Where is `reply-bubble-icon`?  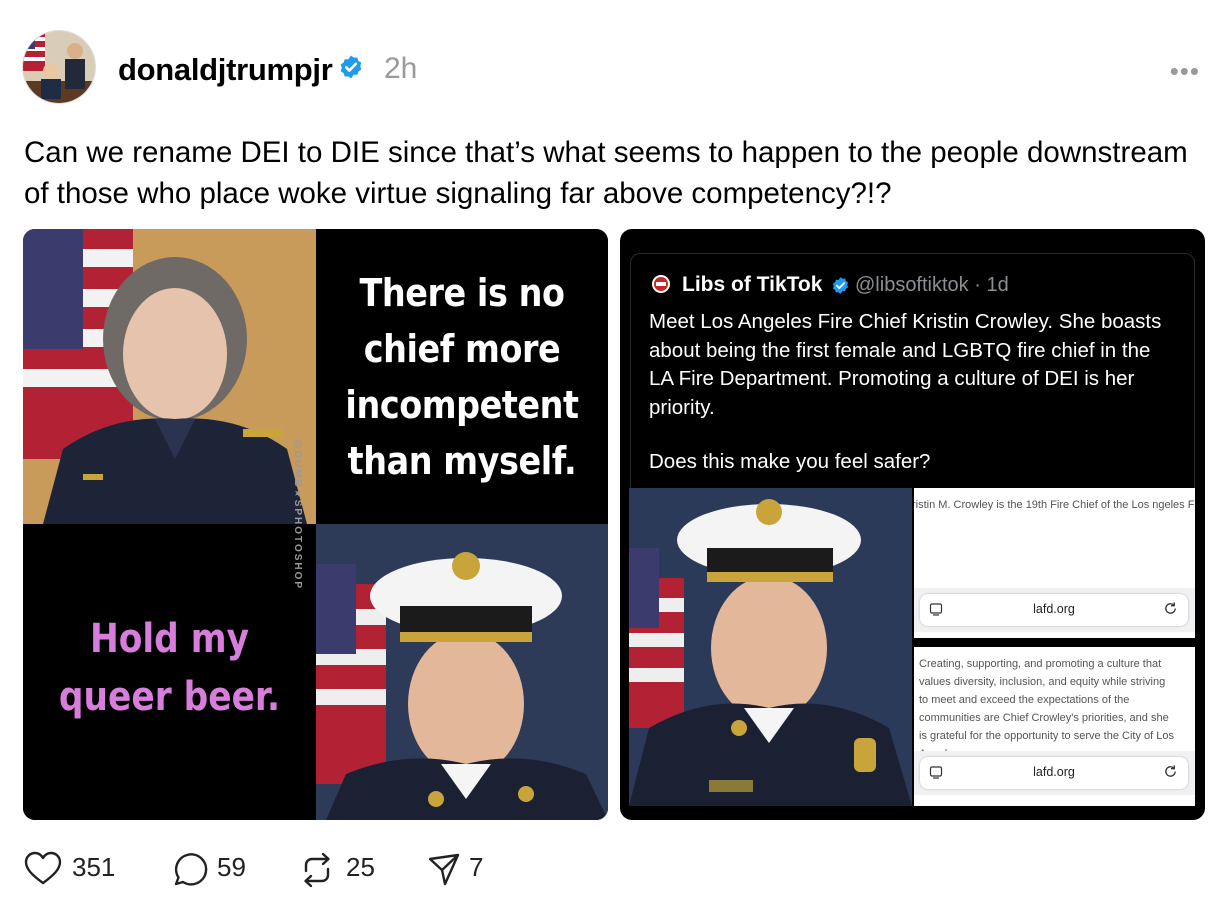 reply-bubble-icon is located at coordinates (191, 869).